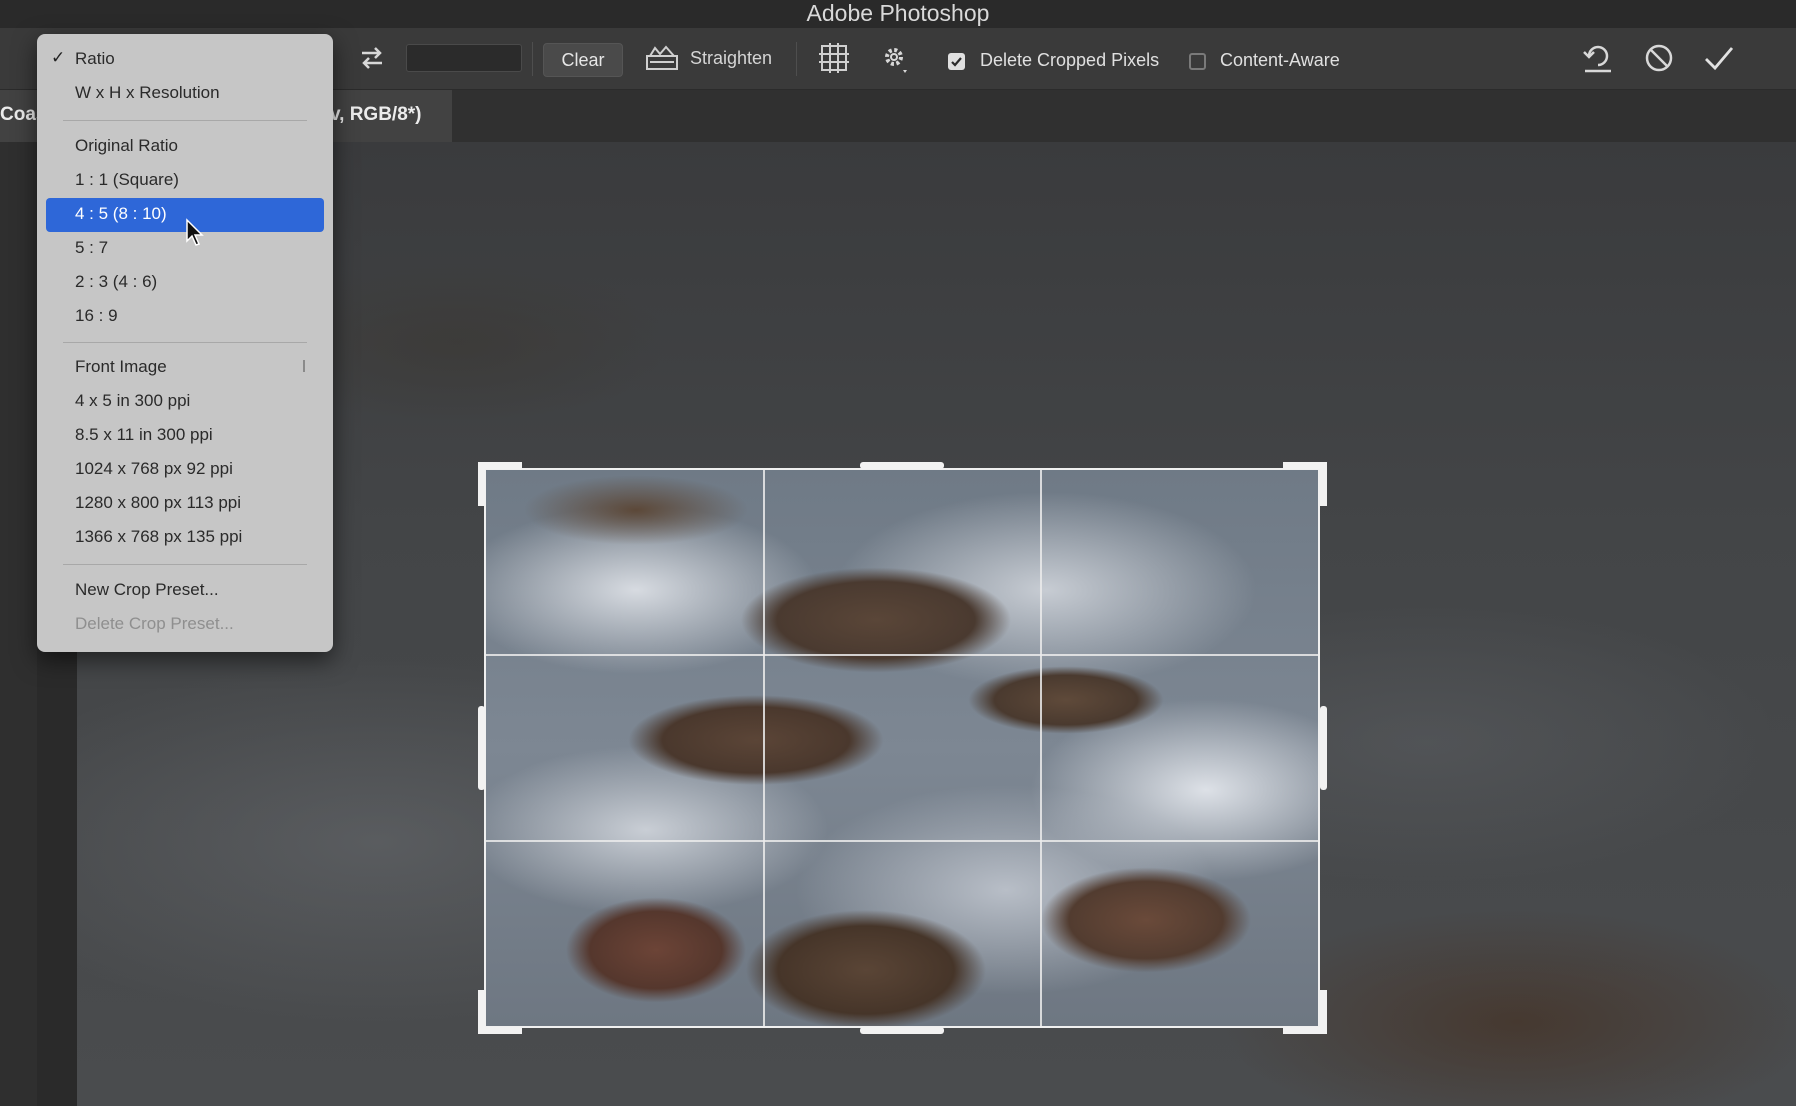 This screenshot has width=1796, height=1106. Describe the element at coordinates (1197, 61) in the screenshot. I see `content-aware-checkbox` at that location.